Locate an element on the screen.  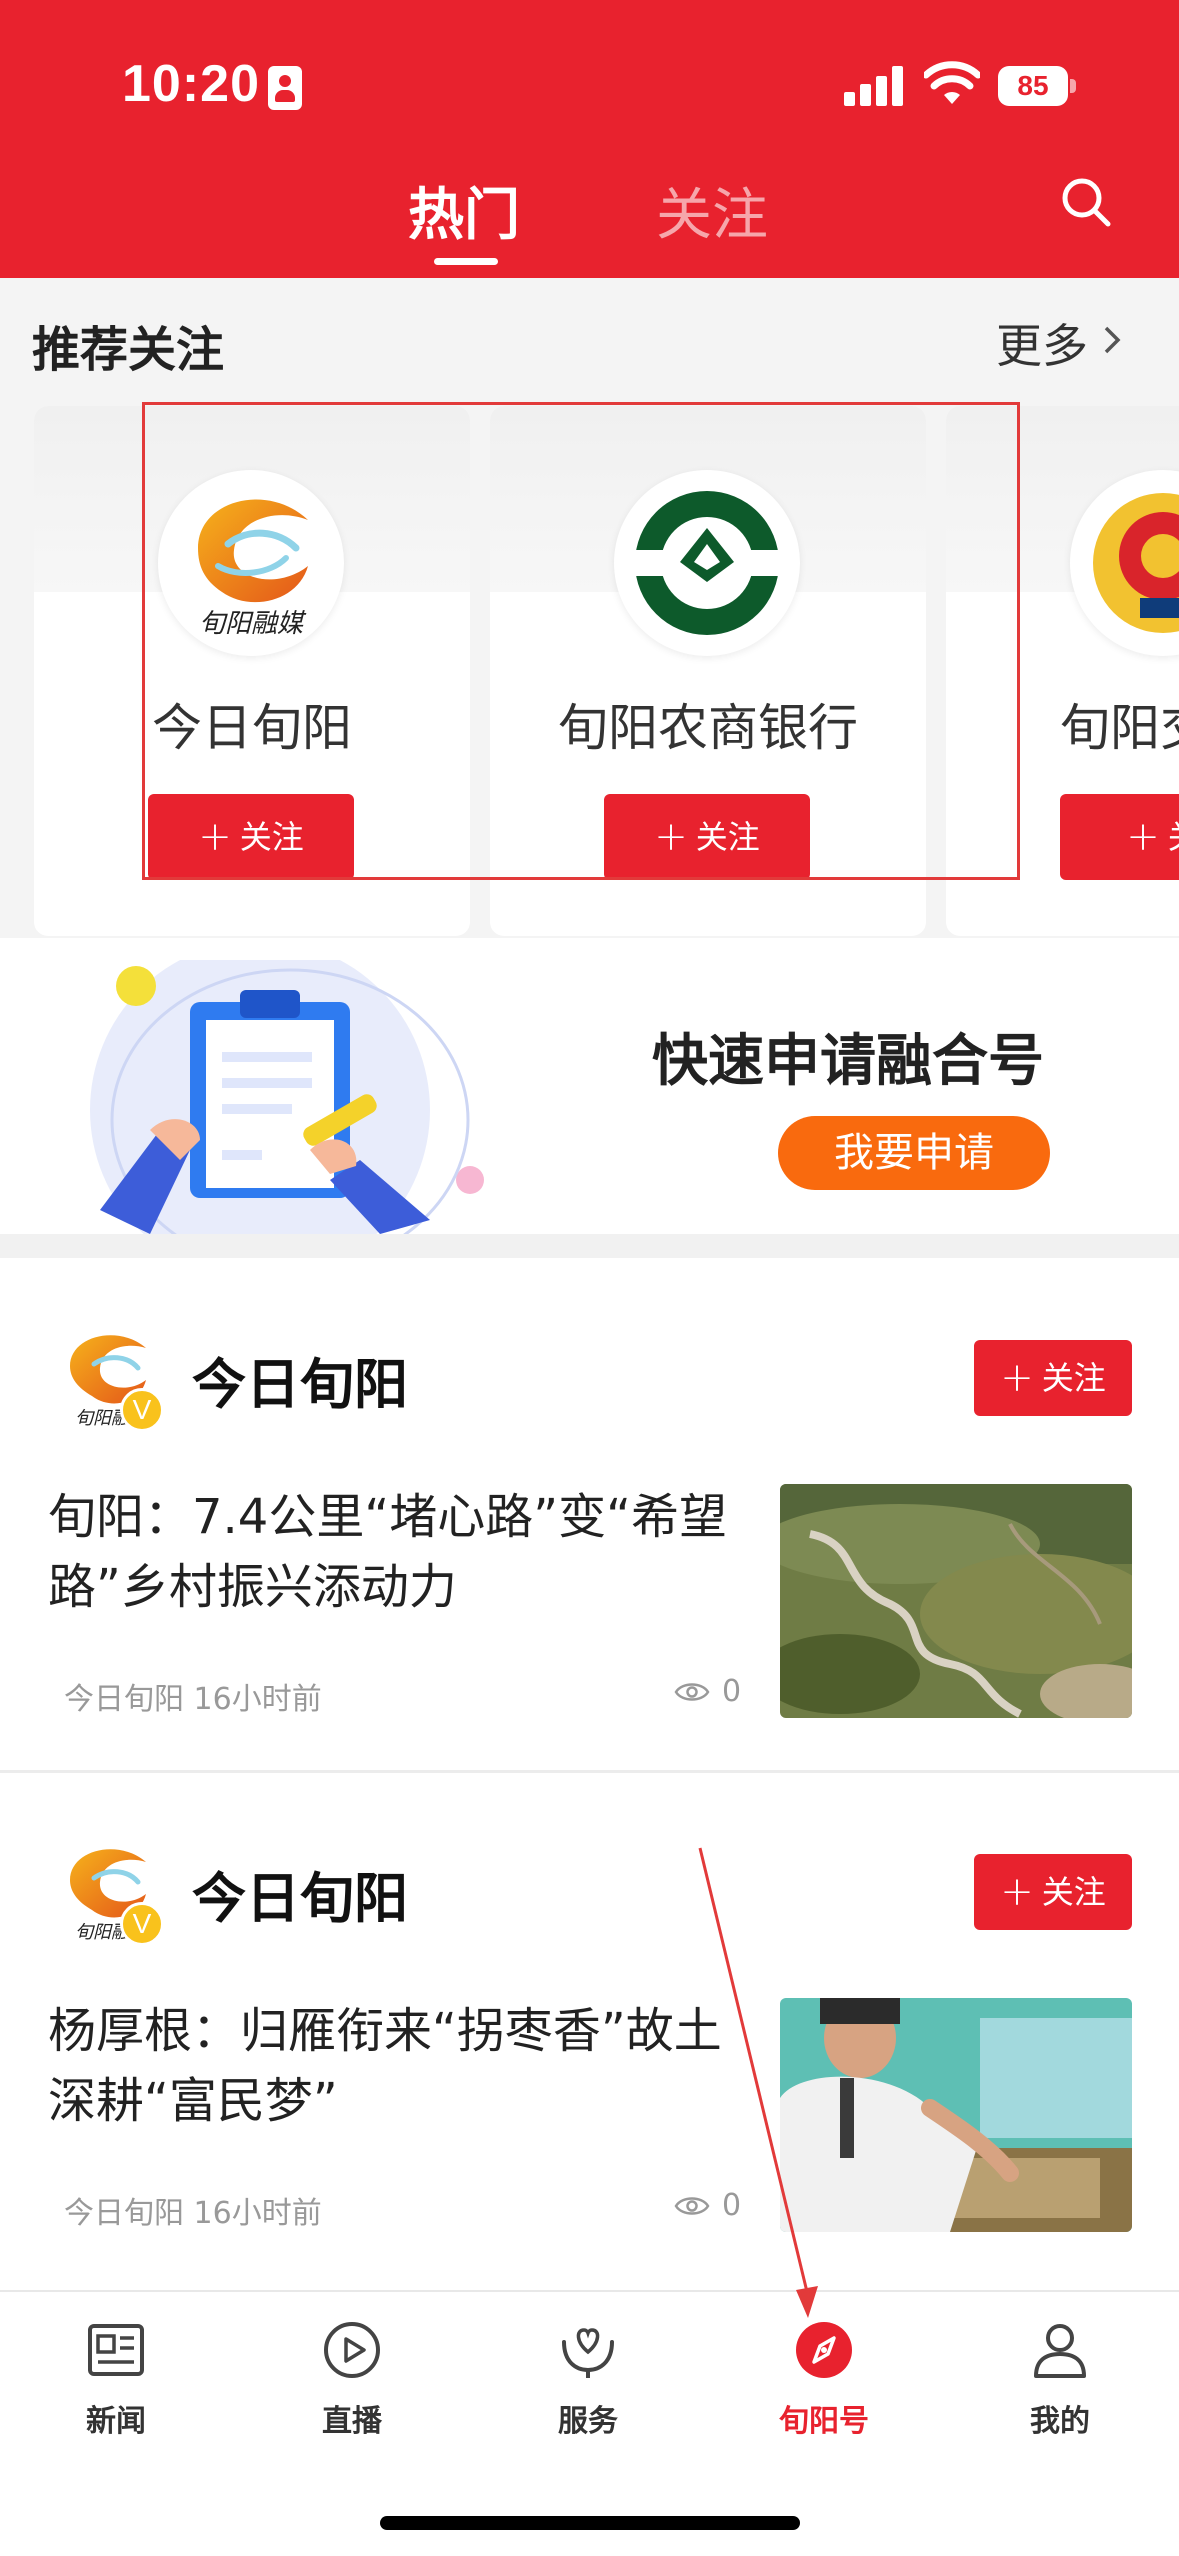
chevron-right-icon is located at coordinates (1113, 340).